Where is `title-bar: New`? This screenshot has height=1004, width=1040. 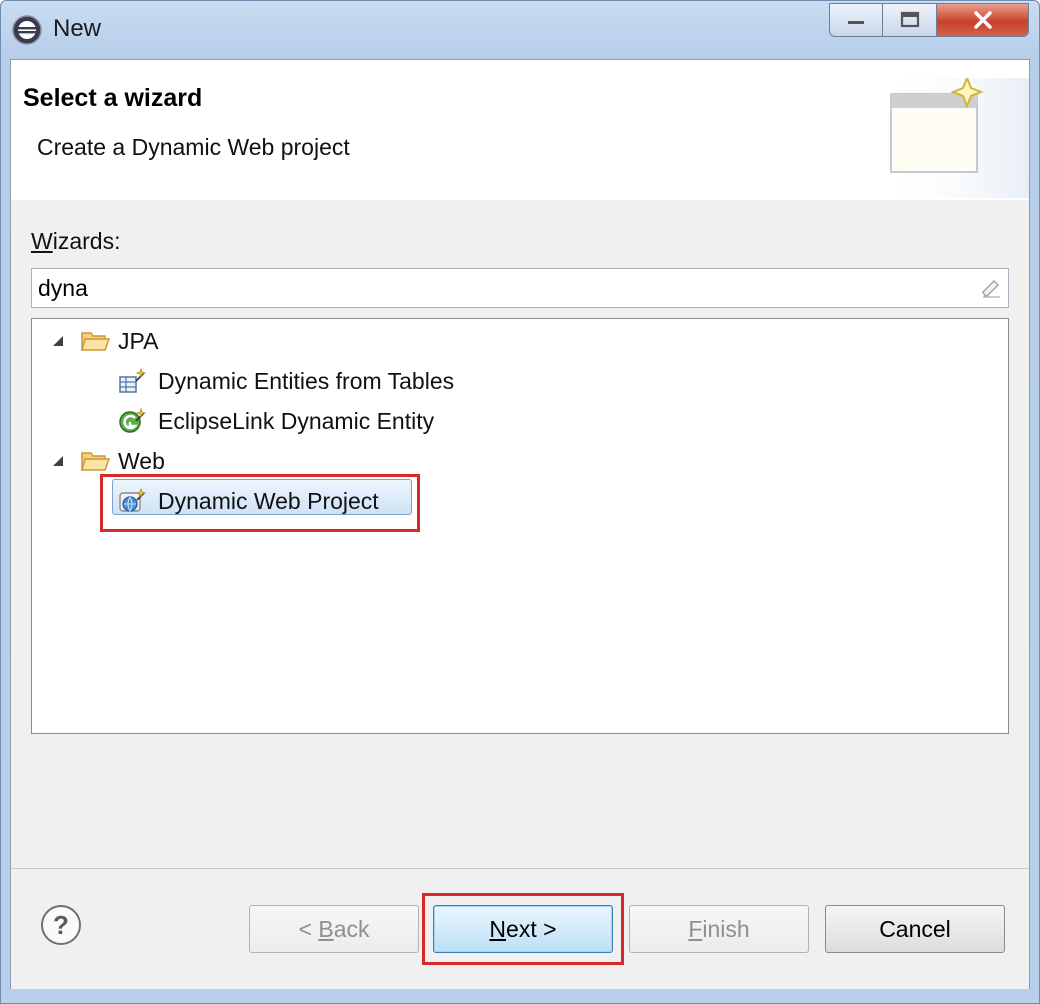 title-bar: New is located at coordinates (520, 30).